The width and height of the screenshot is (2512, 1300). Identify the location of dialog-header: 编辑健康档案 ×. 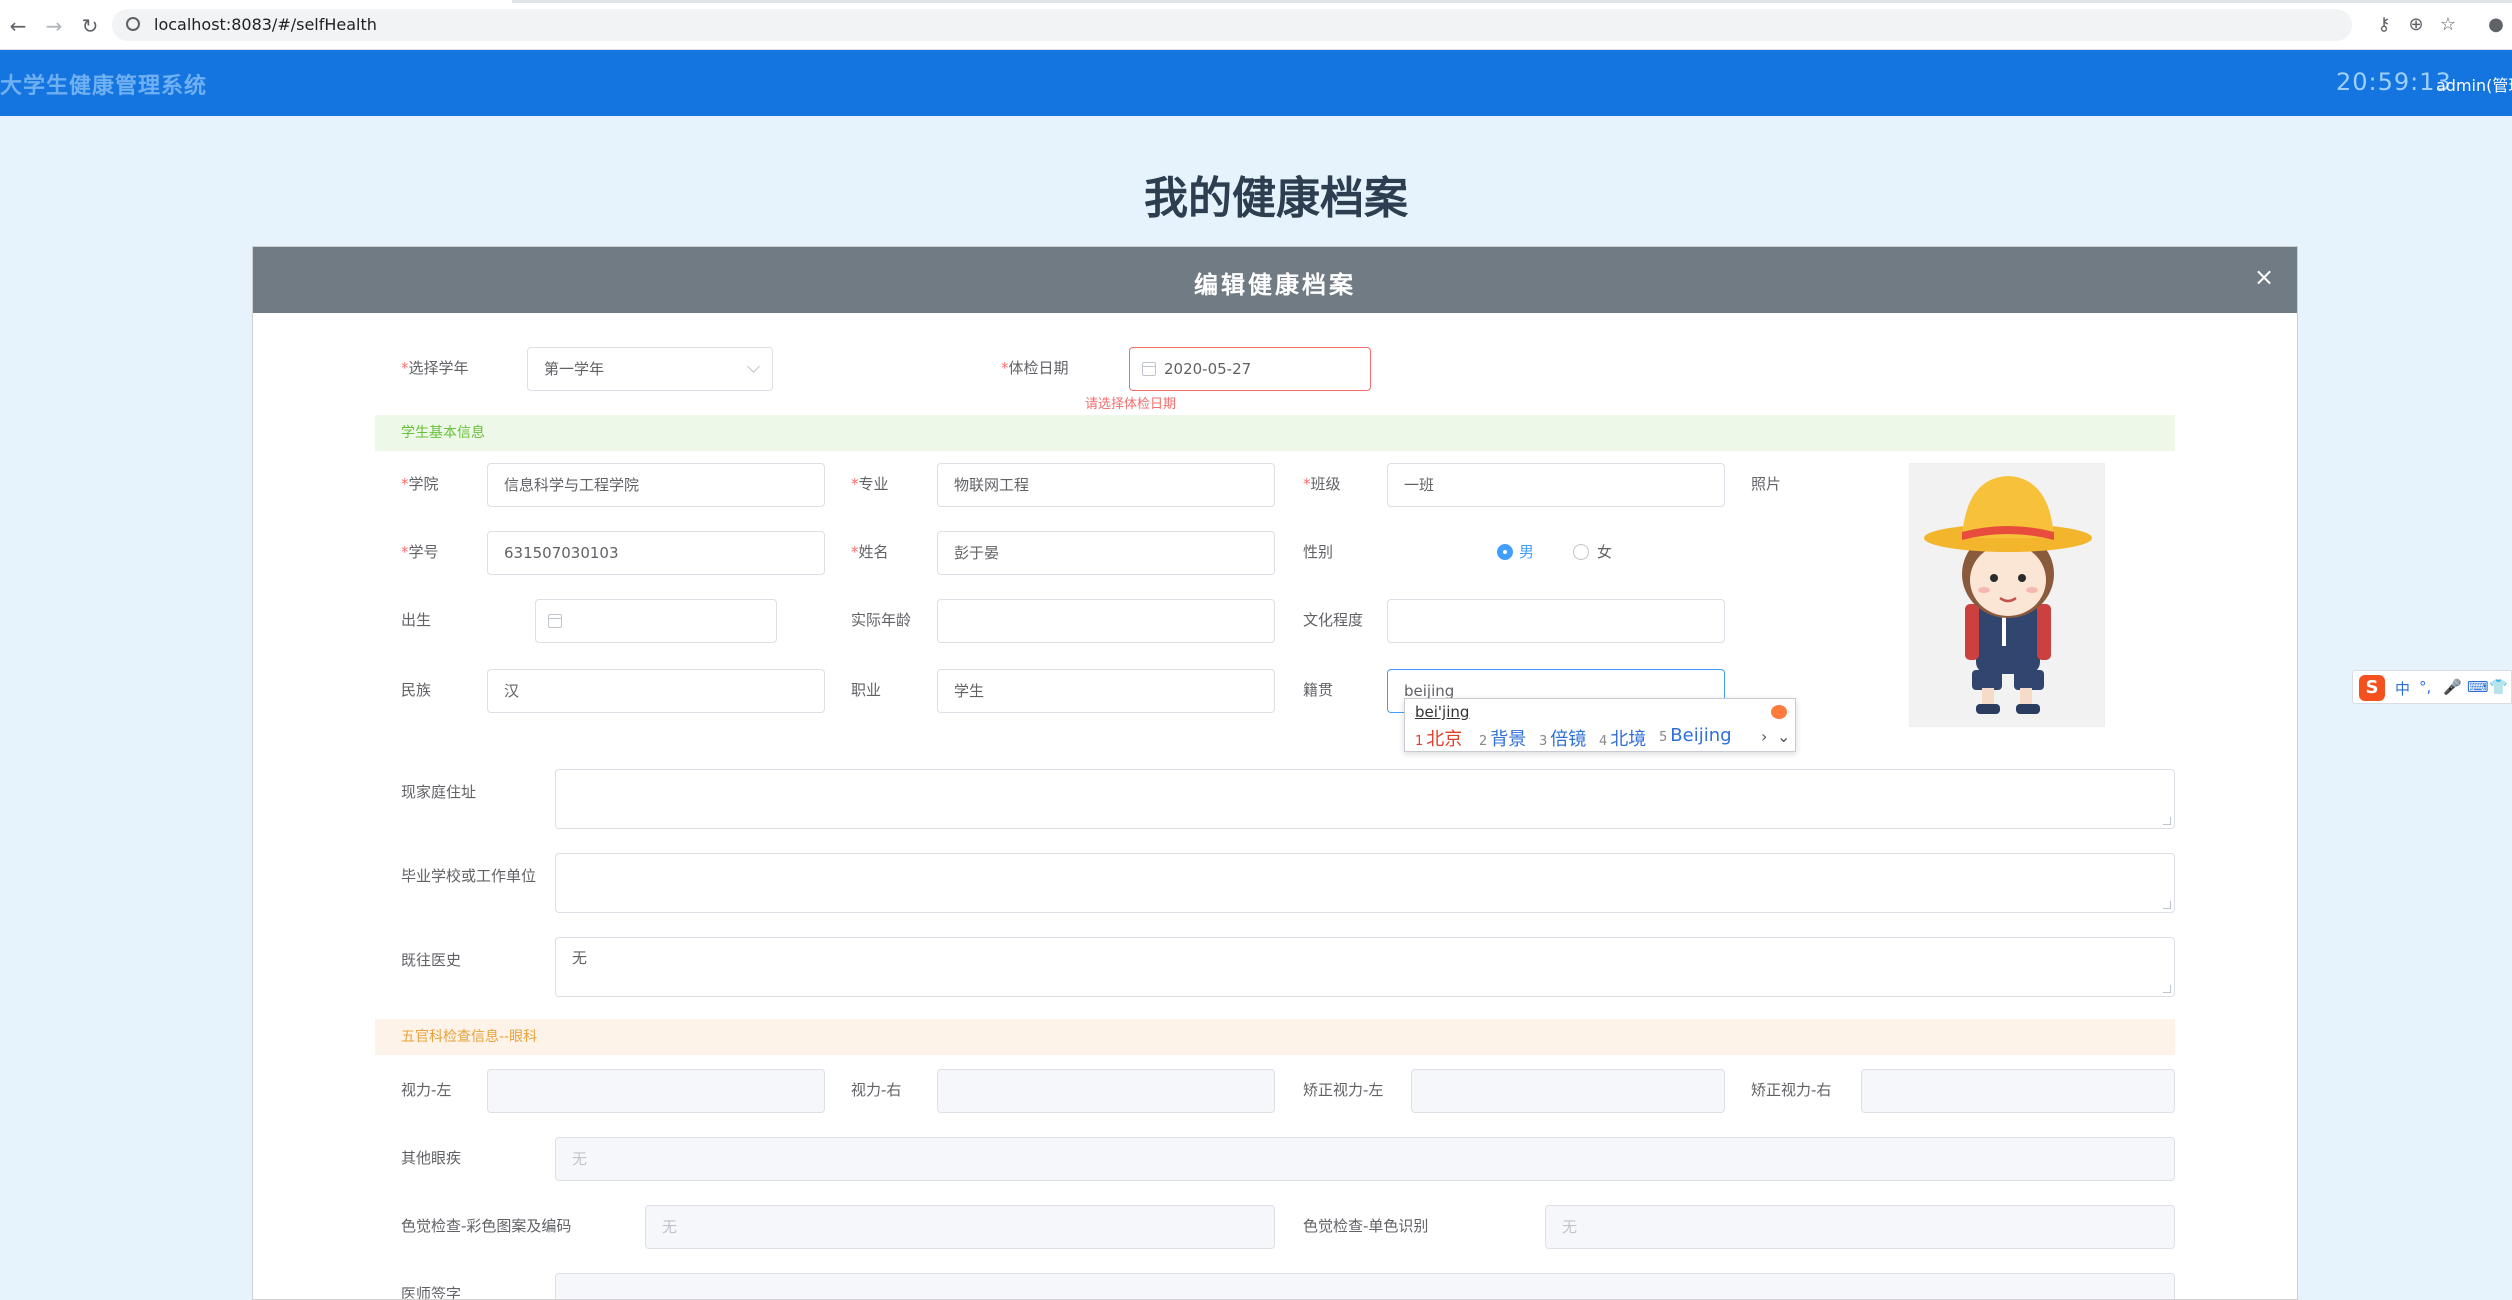
(1275, 280).